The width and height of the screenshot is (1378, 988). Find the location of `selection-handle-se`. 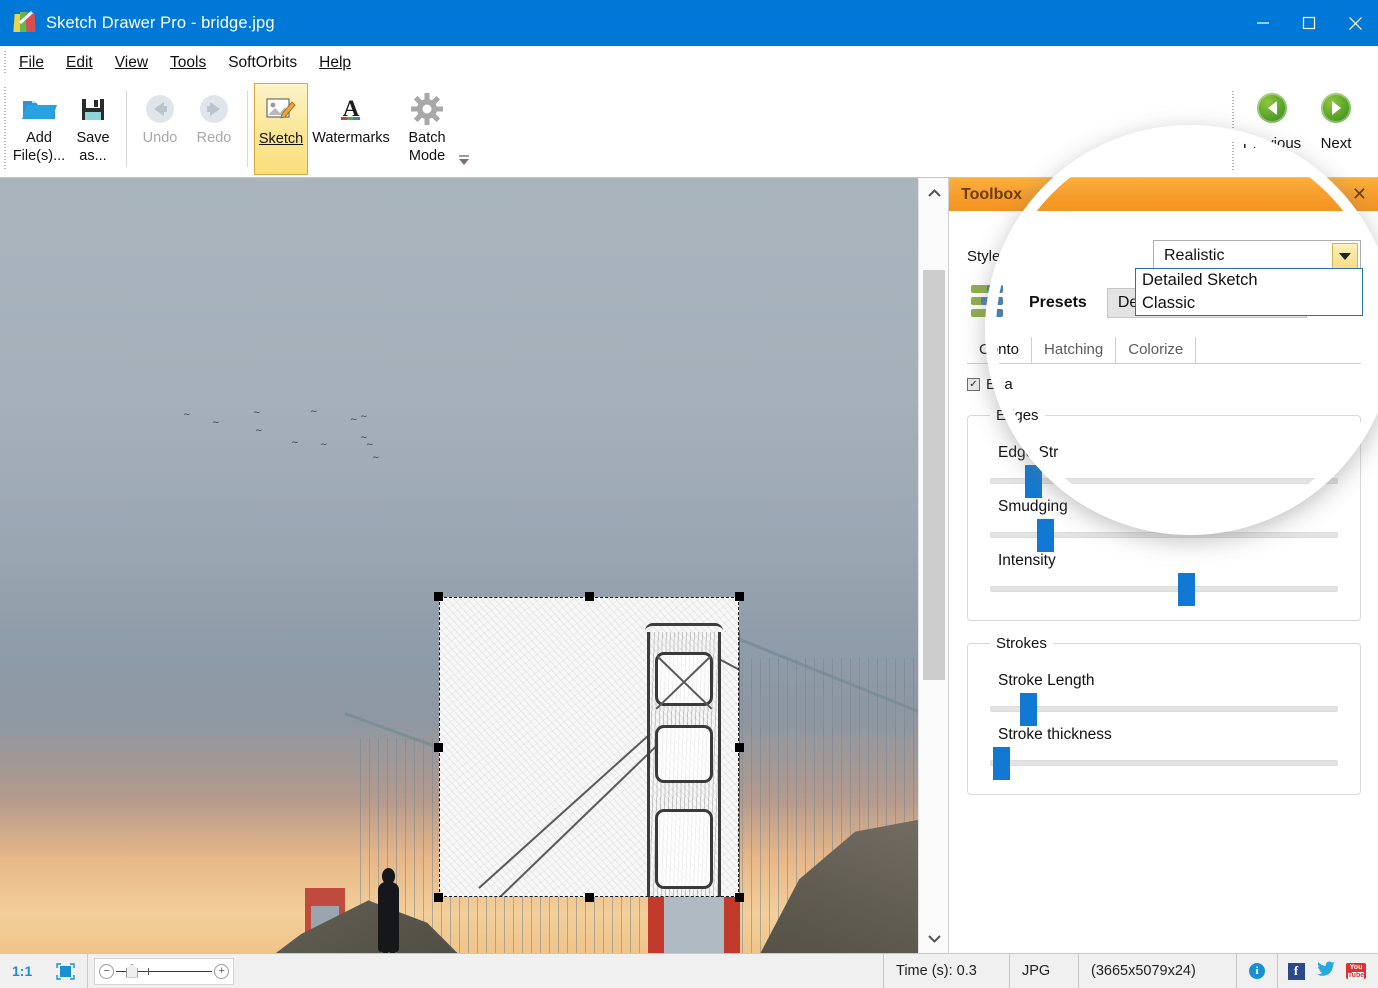

selection-handle-se is located at coordinates (739, 897).